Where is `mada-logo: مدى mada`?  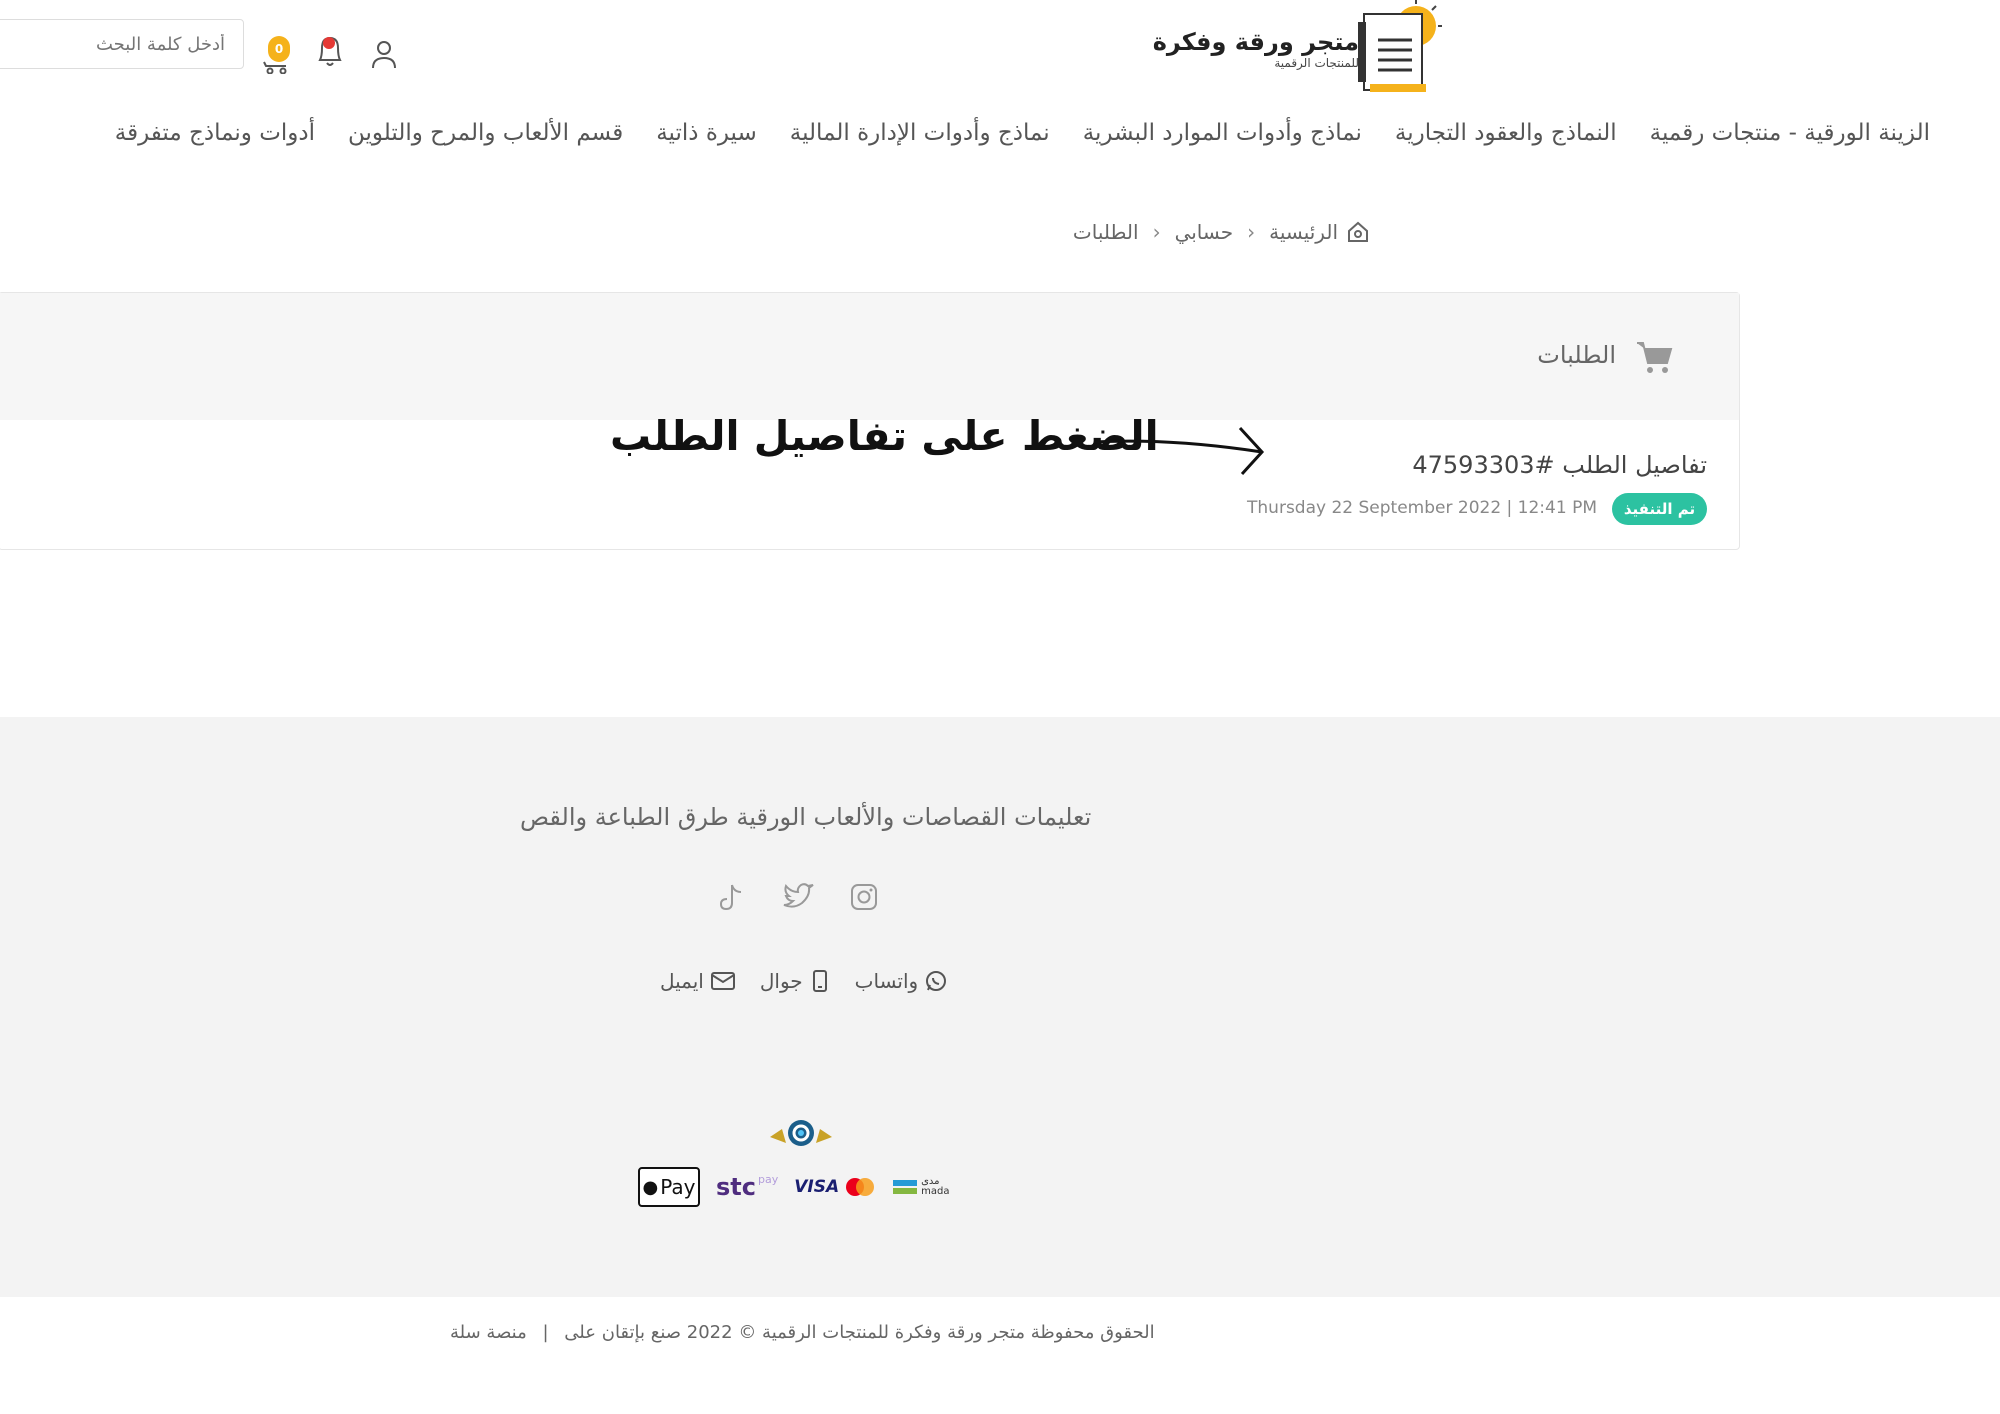
mada-logo: مدى mada is located at coordinates (921, 1187).